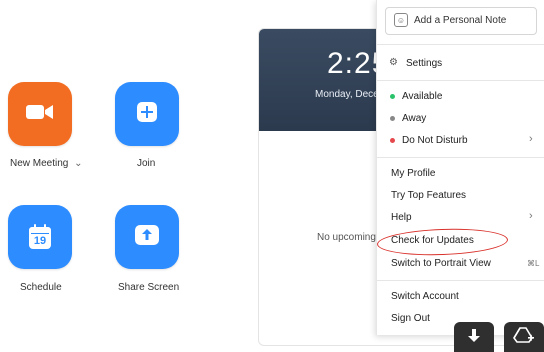 This screenshot has height=352, width=544. Describe the element at coordinates (422, 96) in the screenshot. I see `status-available-label: Available` at that location.